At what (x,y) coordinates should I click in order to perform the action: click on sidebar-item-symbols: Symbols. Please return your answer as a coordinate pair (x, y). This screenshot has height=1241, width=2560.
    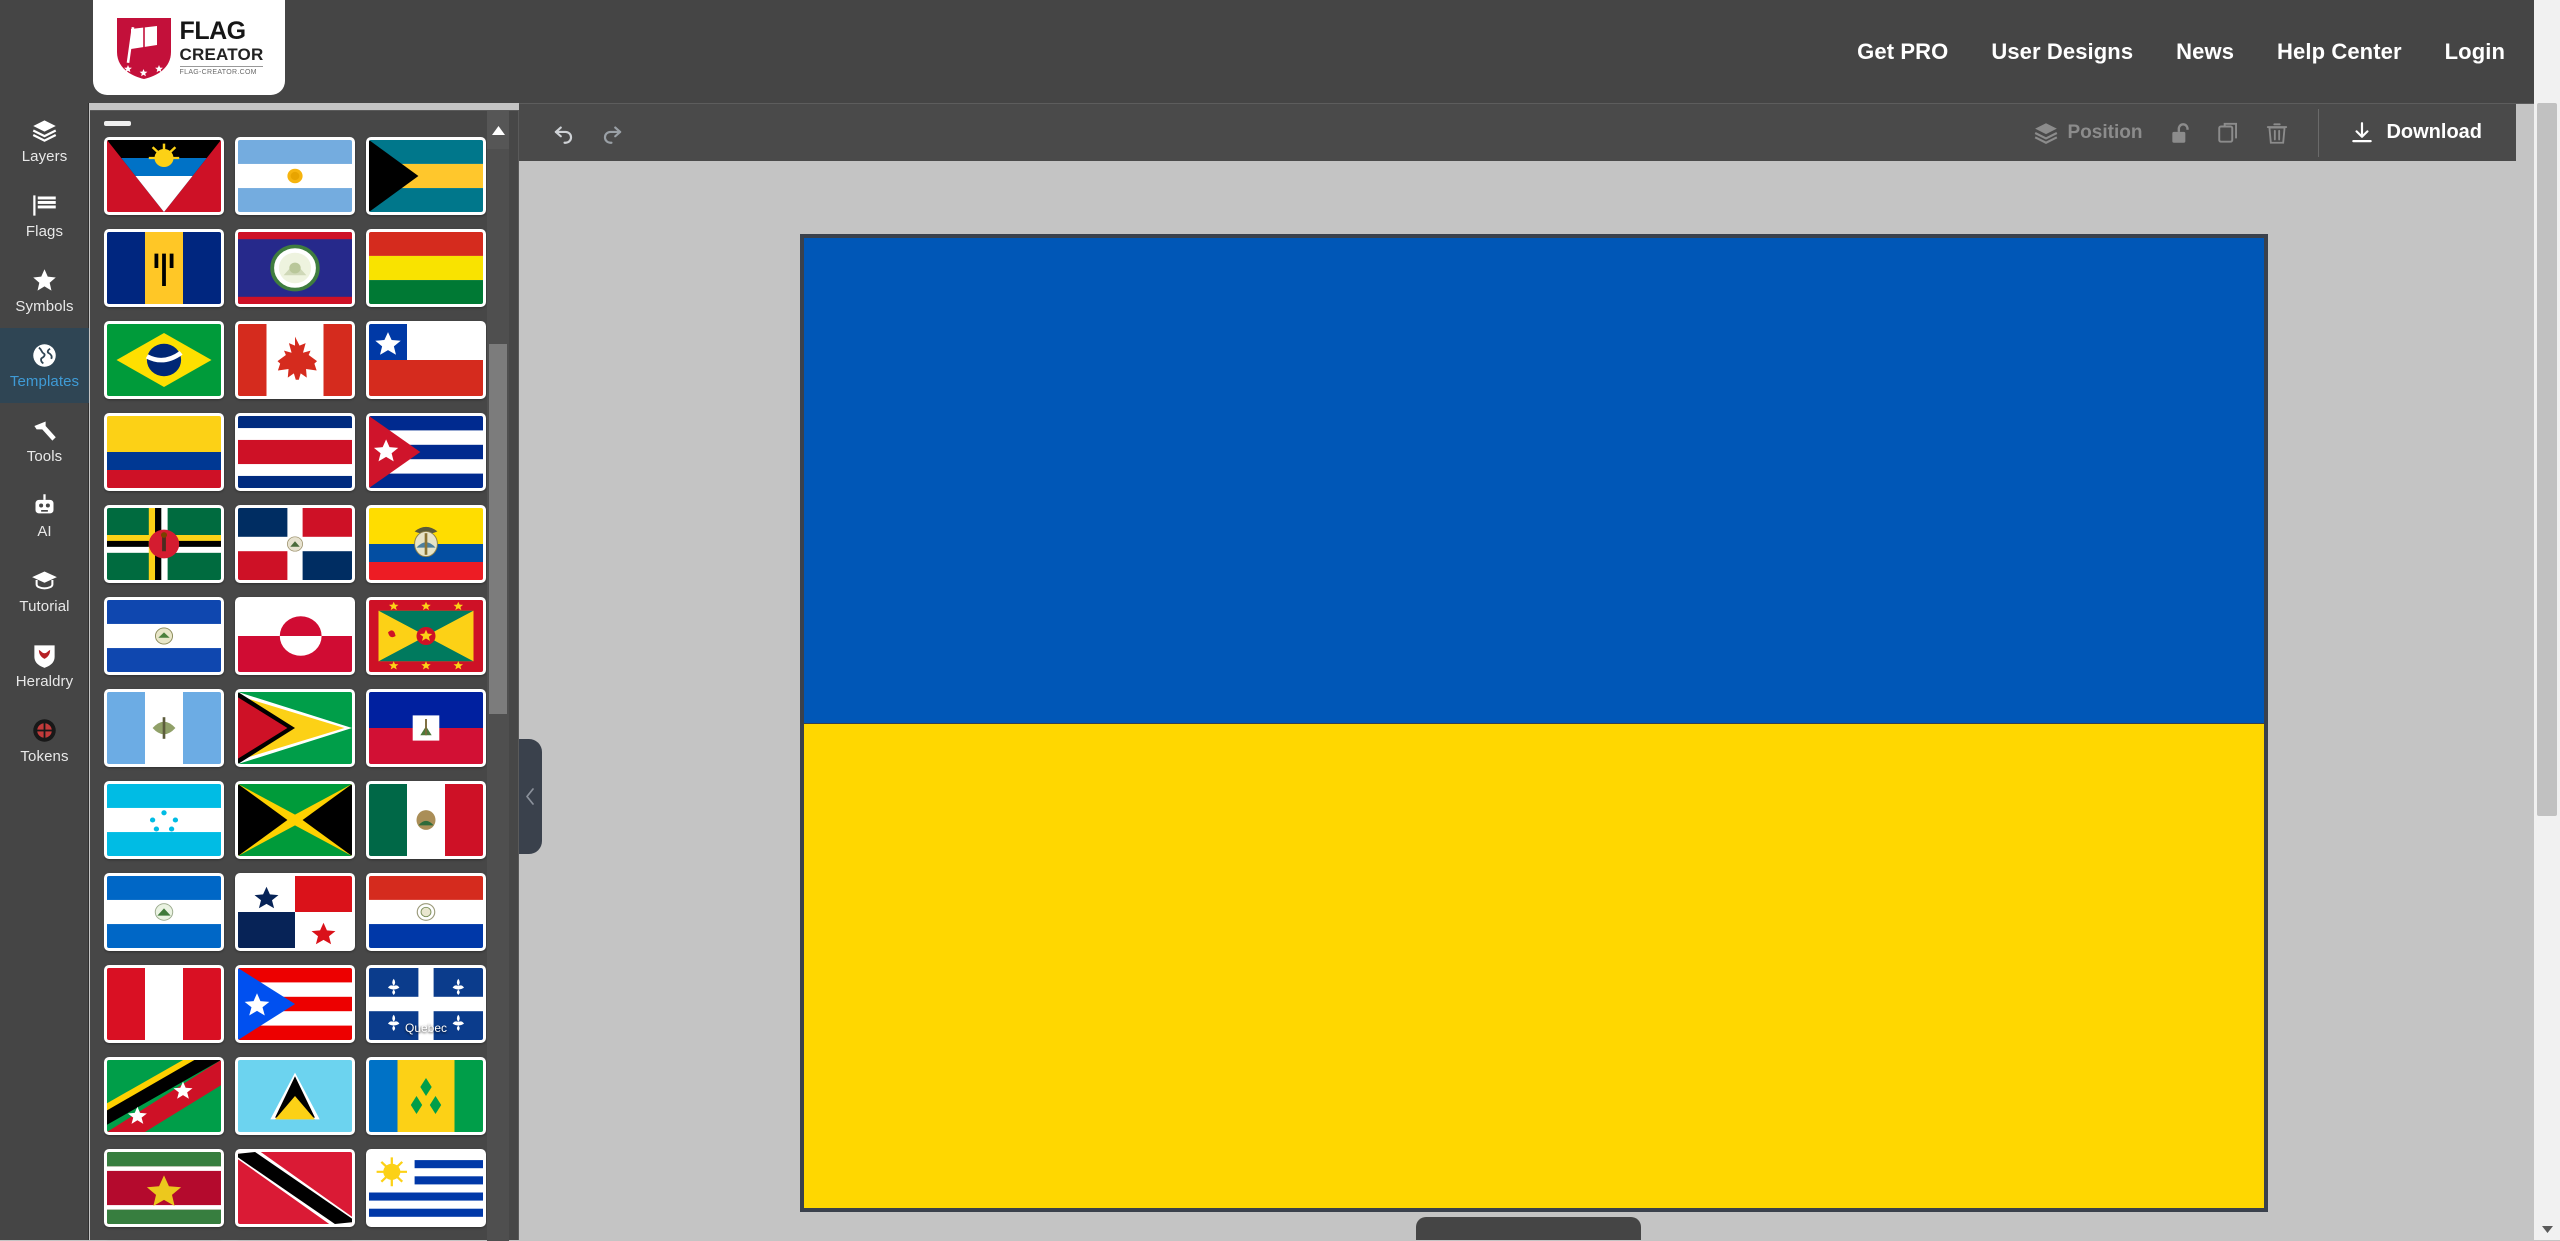
    Looking at the image, I should click on (44, 290).